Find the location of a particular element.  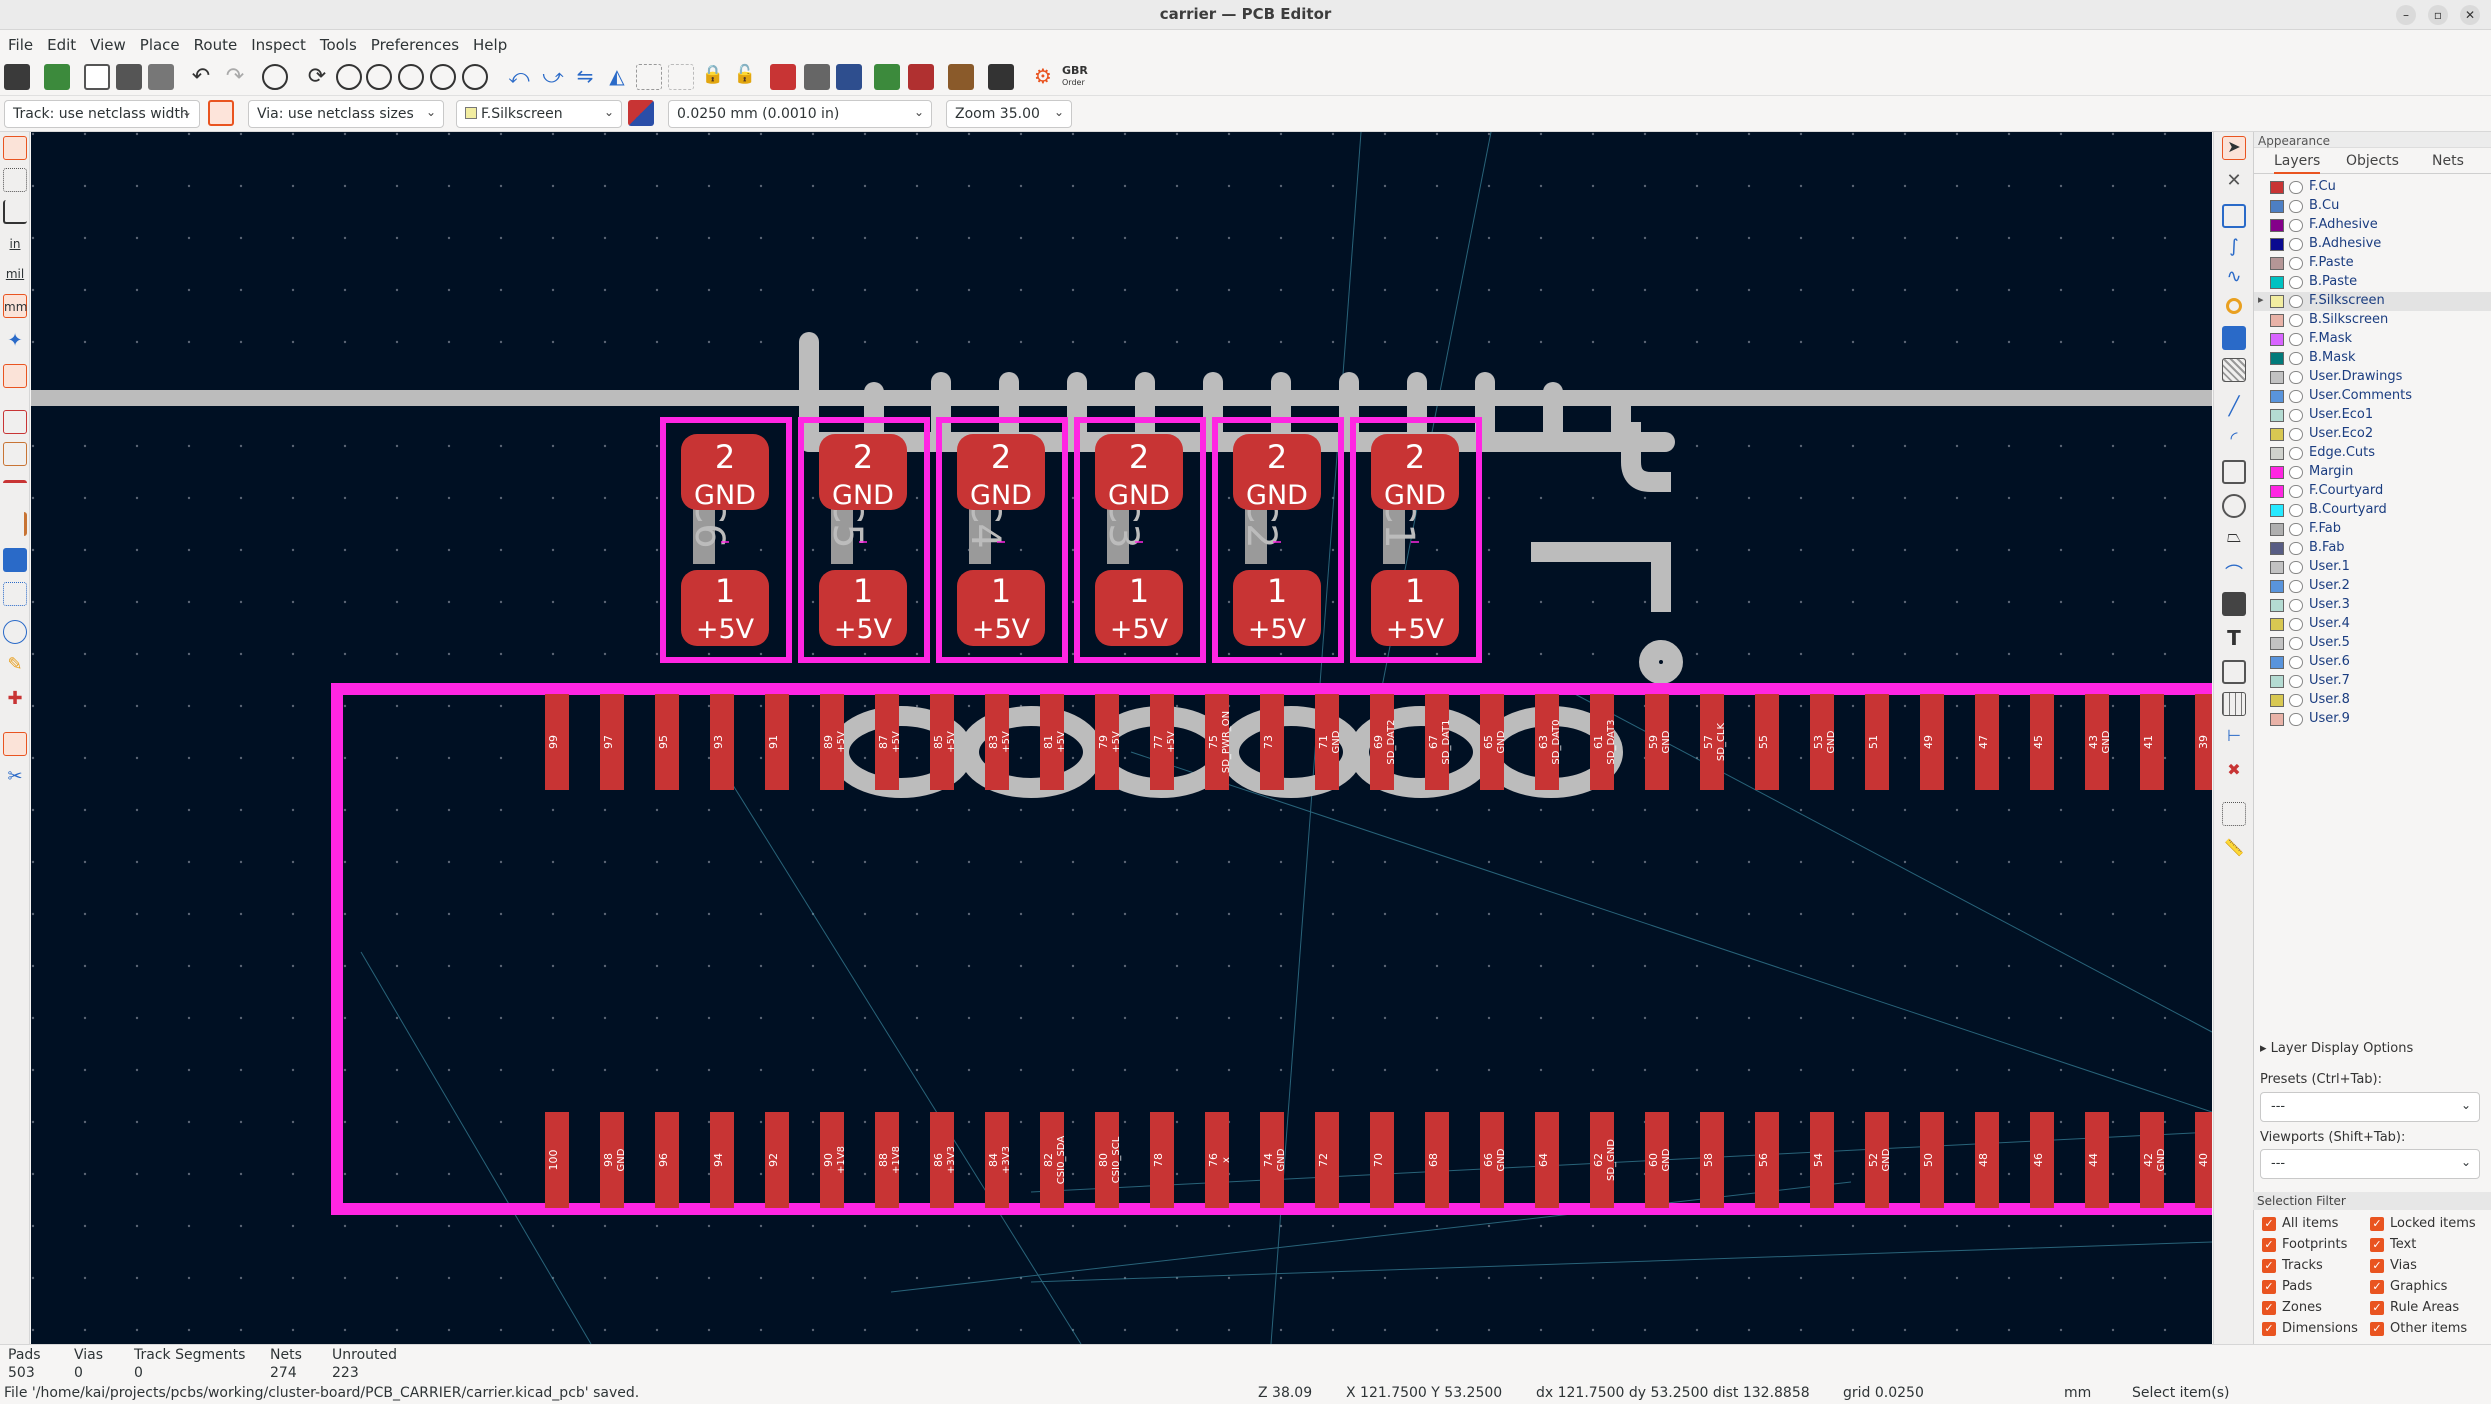

connector-pad: 98 GND is located at coordinates (613, 1160).